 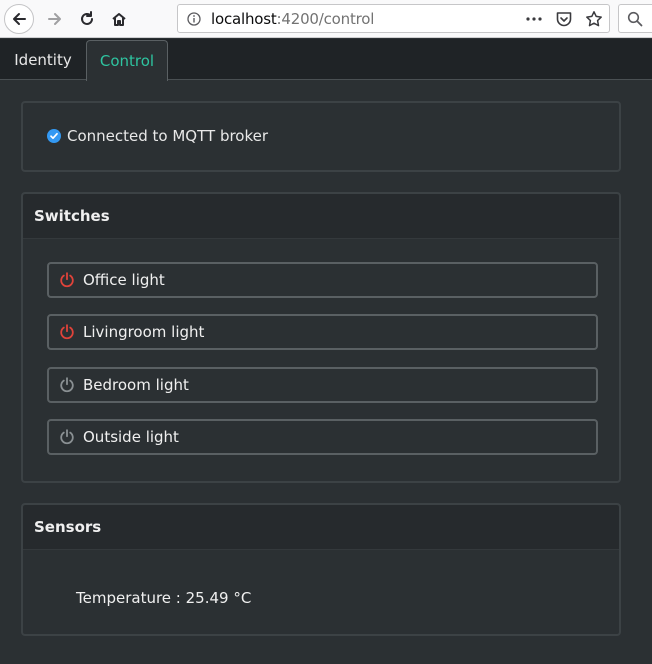 What do you see at coordinates (322, 437) in the screenshot?
I see `switch-outside-light: Outside light` at bounding box center [322, 437].